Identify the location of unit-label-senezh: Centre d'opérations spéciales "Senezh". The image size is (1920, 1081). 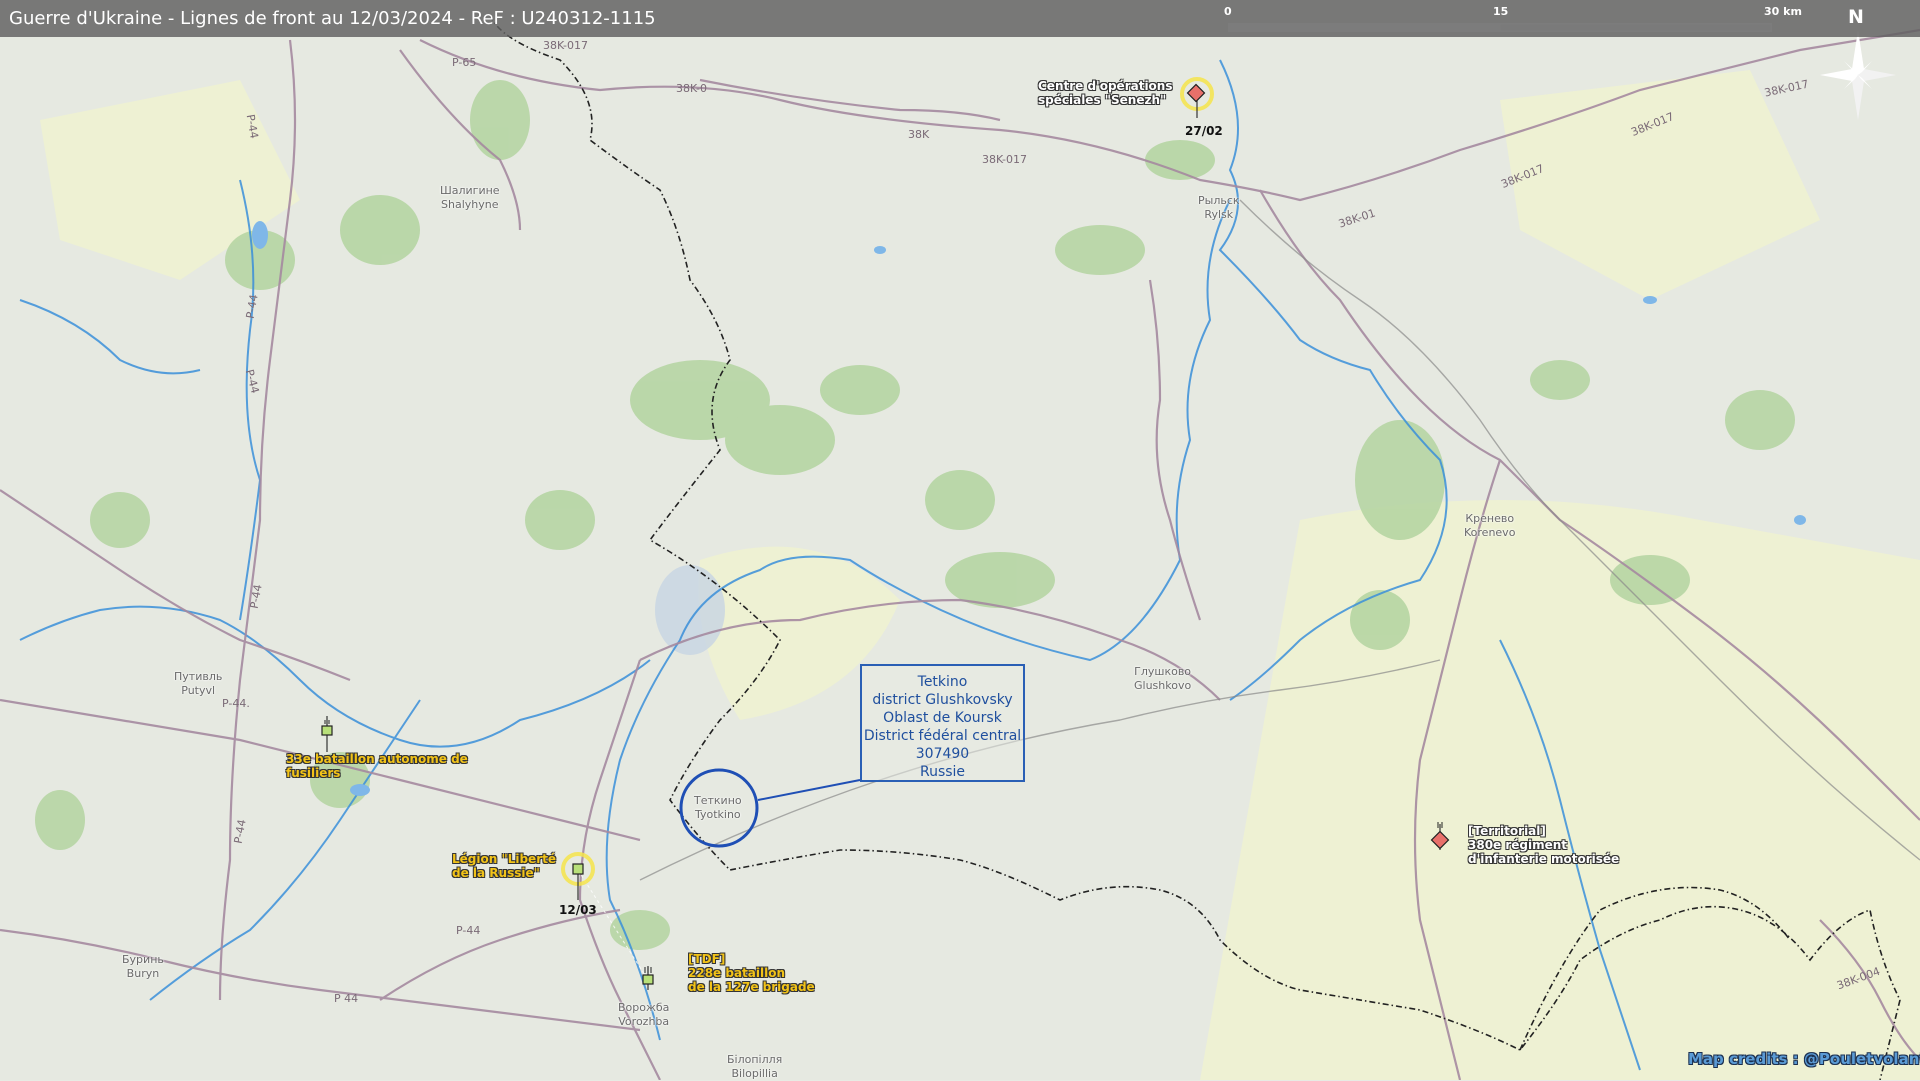
(1105, 93).